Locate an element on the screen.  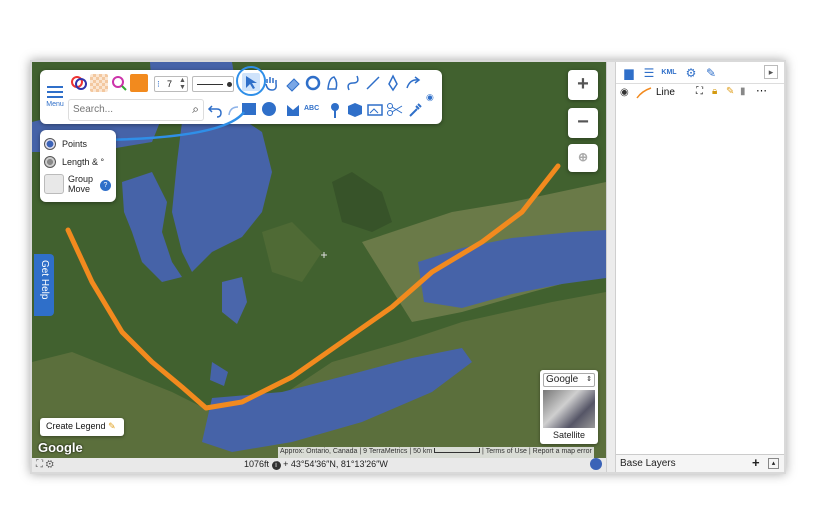
create-legend-label: Create Legend is located at coordinates (76, 426).